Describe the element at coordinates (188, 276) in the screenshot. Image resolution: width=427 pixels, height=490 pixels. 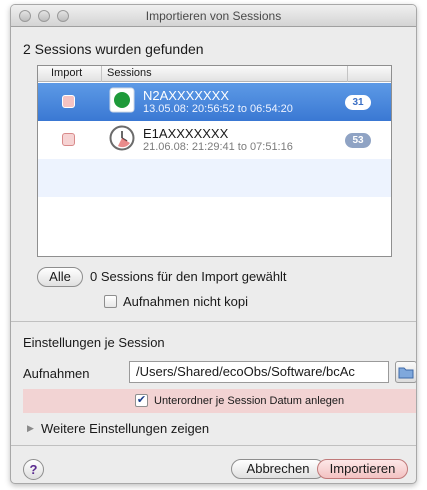
I see `selected-count-label: 0 Sessions für den Import gewählt` at that location.